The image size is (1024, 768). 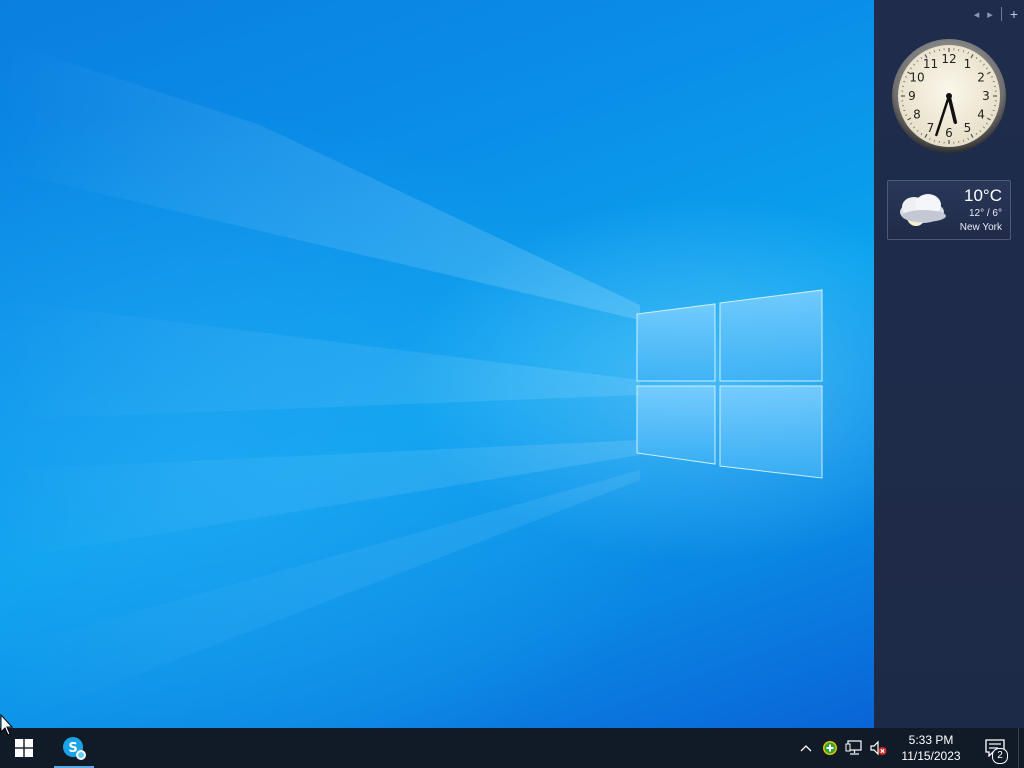 I want to click on clock-number: 8, so click(x=917, y=115).